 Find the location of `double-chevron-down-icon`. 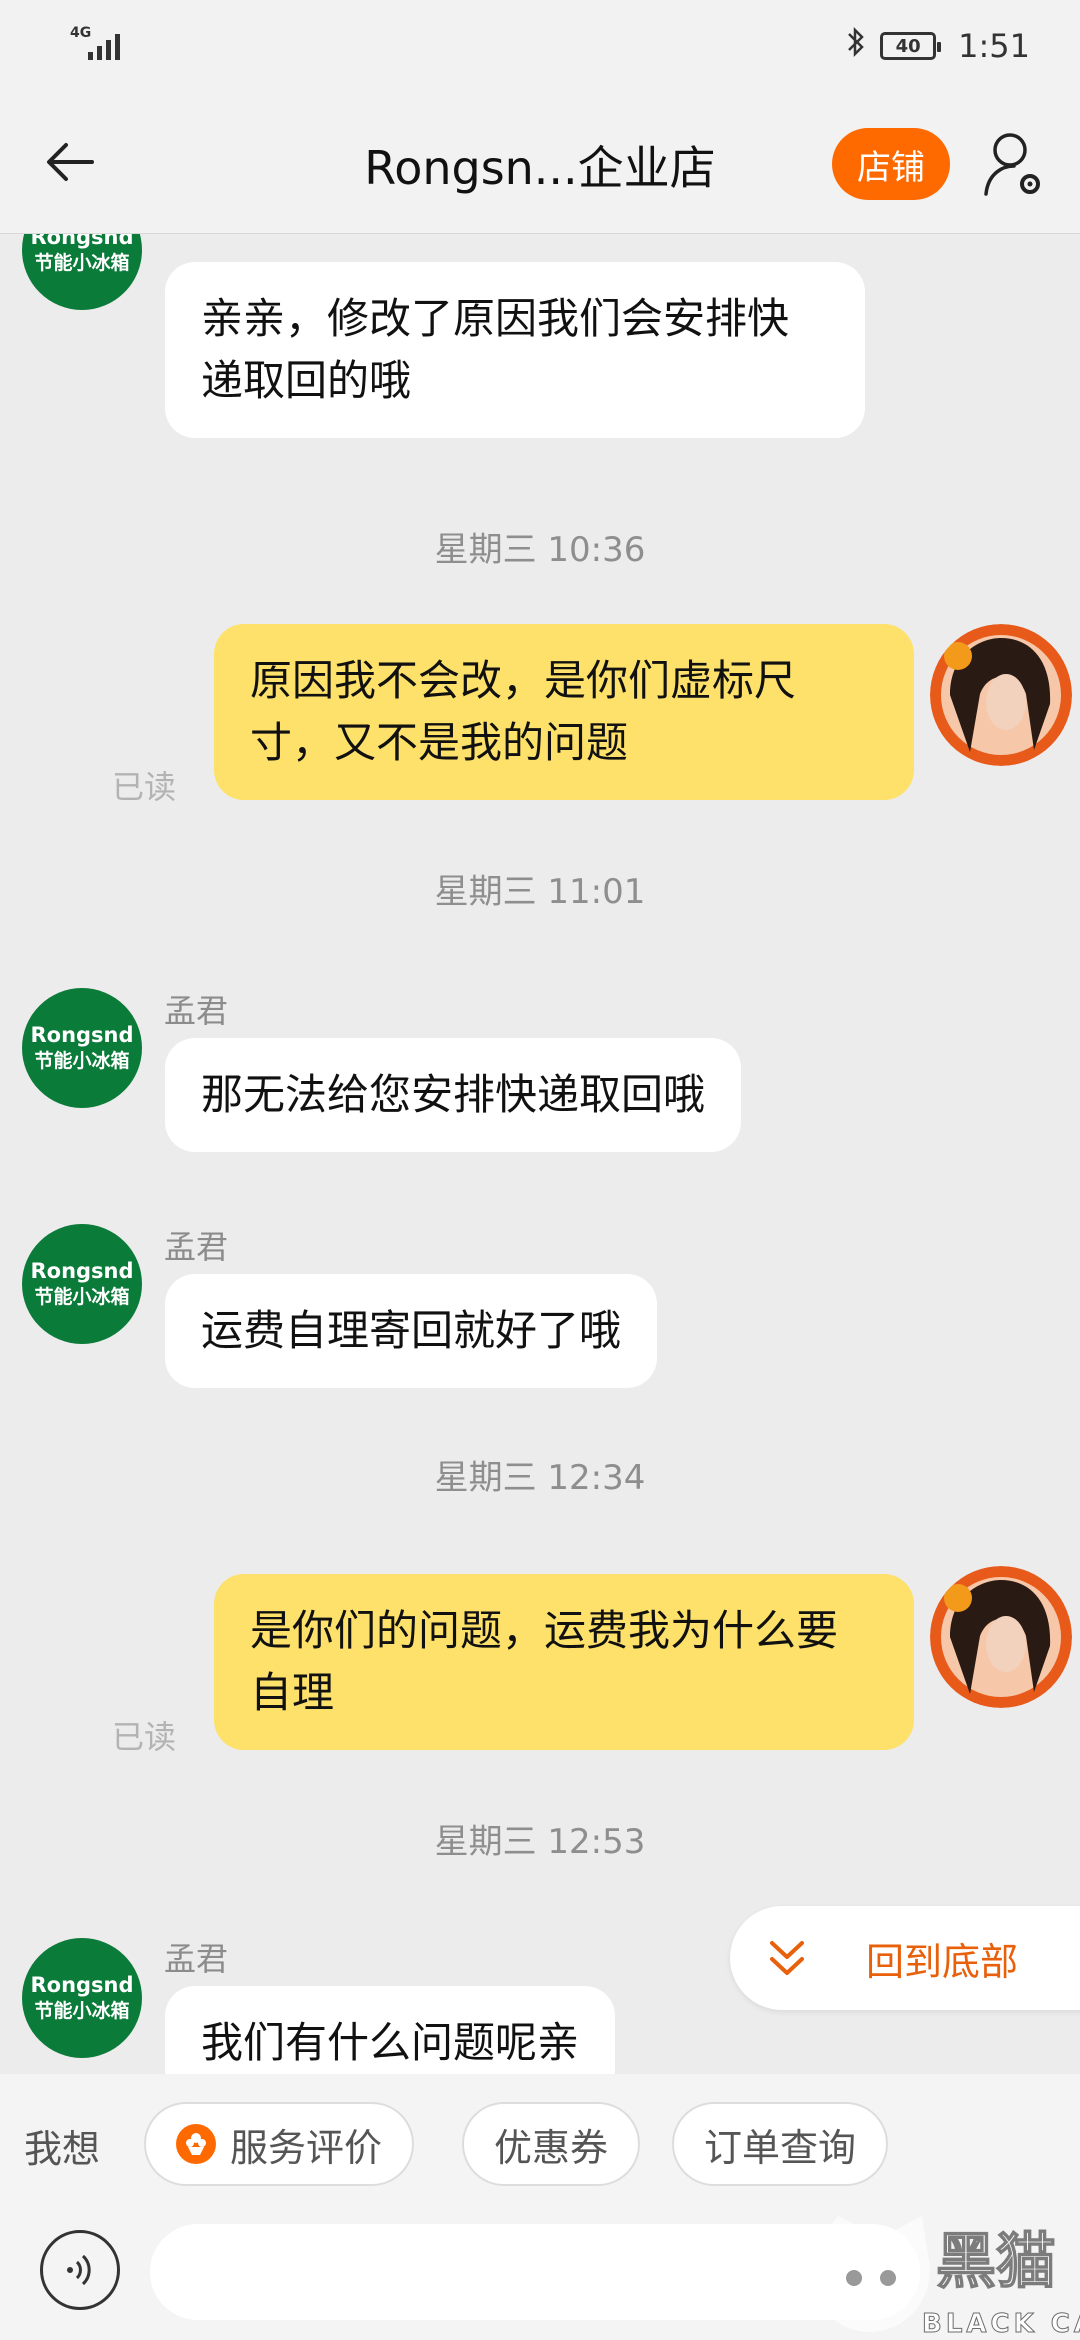

double-chevron-down-icon is located at coordinates (787, 1958).